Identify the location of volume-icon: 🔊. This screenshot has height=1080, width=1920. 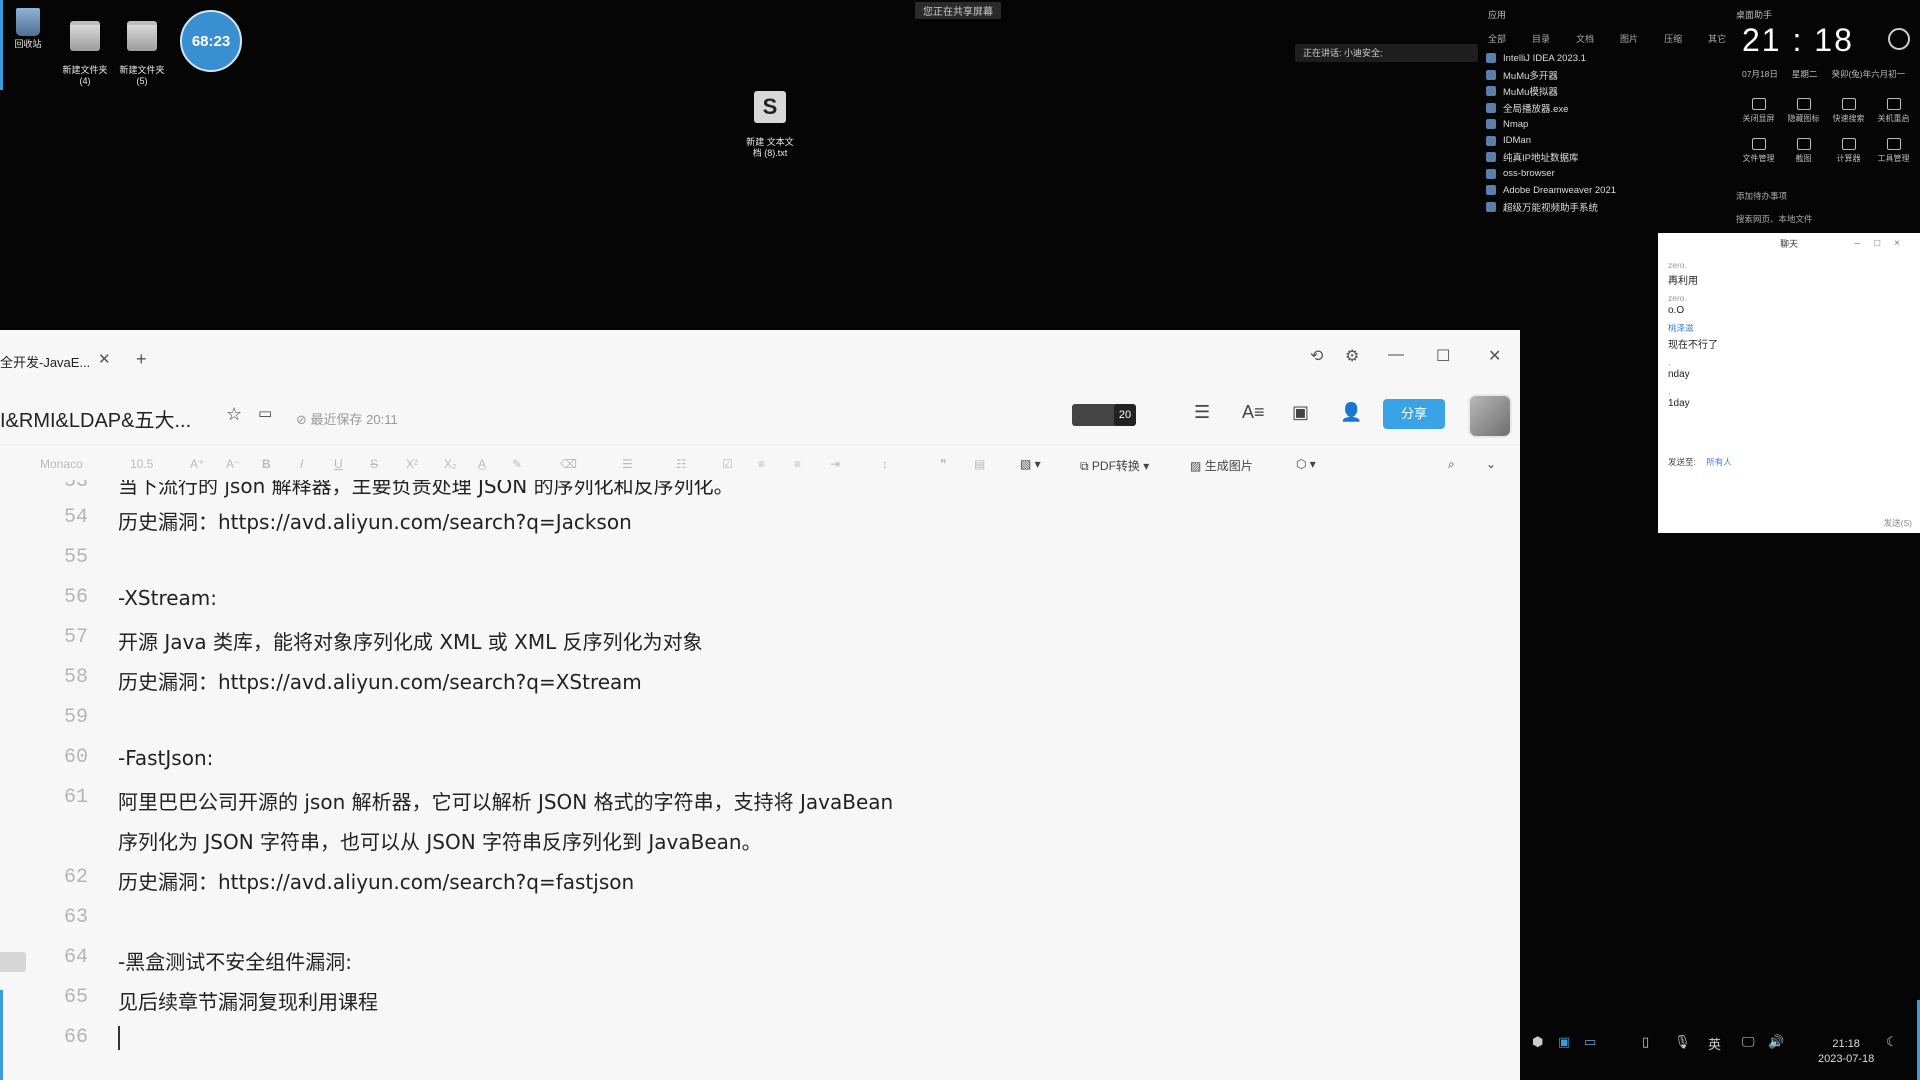
(1776, 1042).